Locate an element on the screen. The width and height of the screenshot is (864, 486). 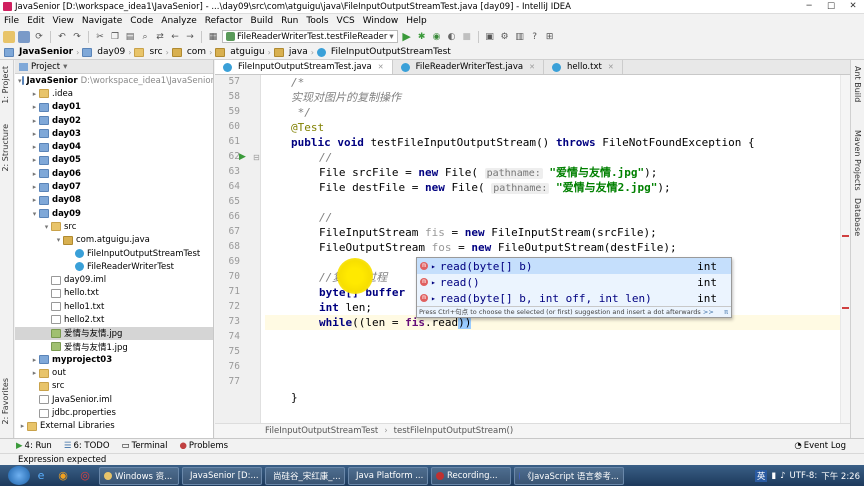
tree-item: ▸ myproject03 is located at coordinates (114, 359).